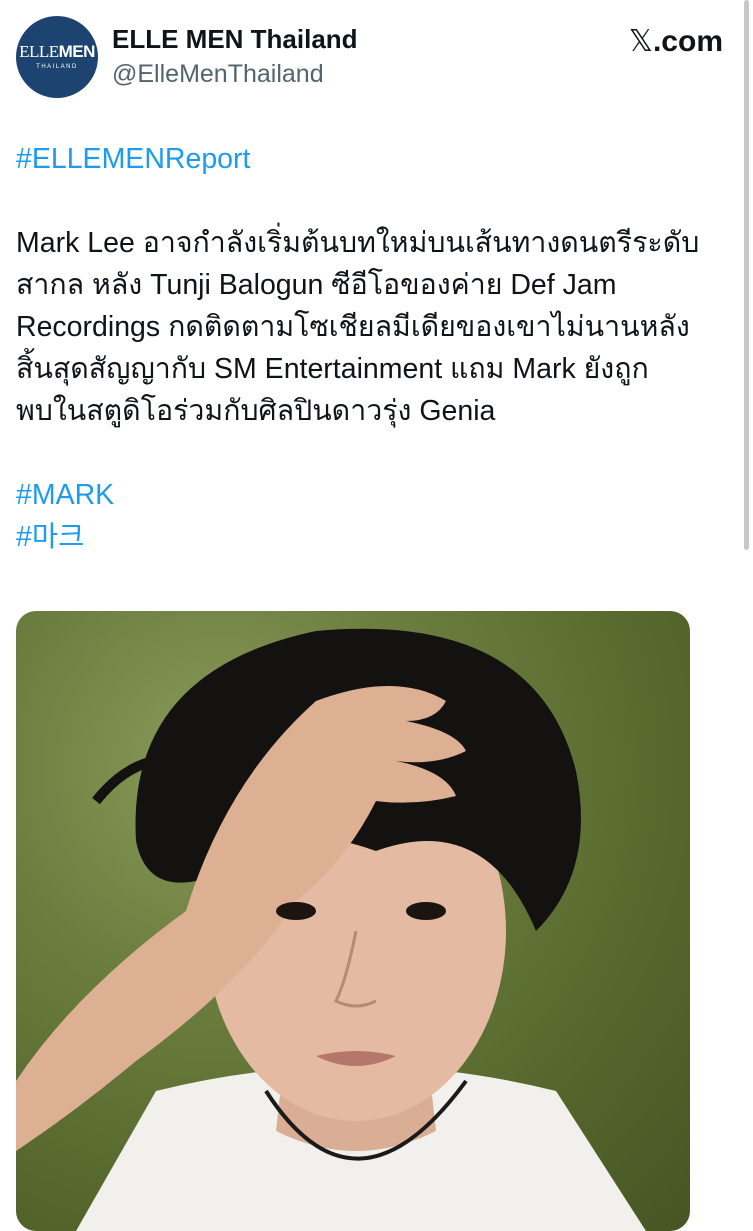  I want to click on account-handle: @ElleMenThailand, so click(218, 74).